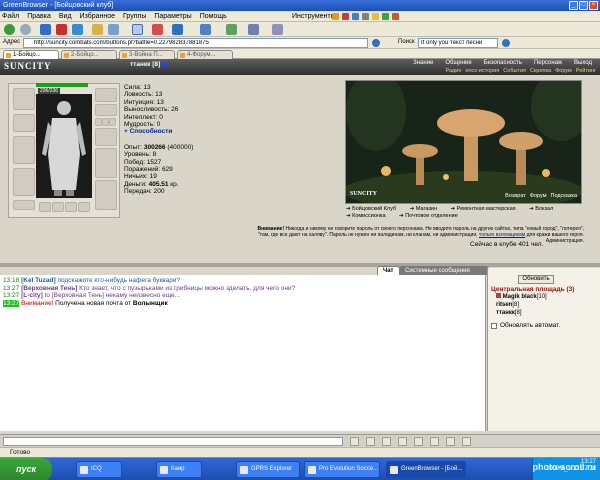  Describe the element at coordinates (345, 16) in the screenshot. I see `flag-icon` at that location.